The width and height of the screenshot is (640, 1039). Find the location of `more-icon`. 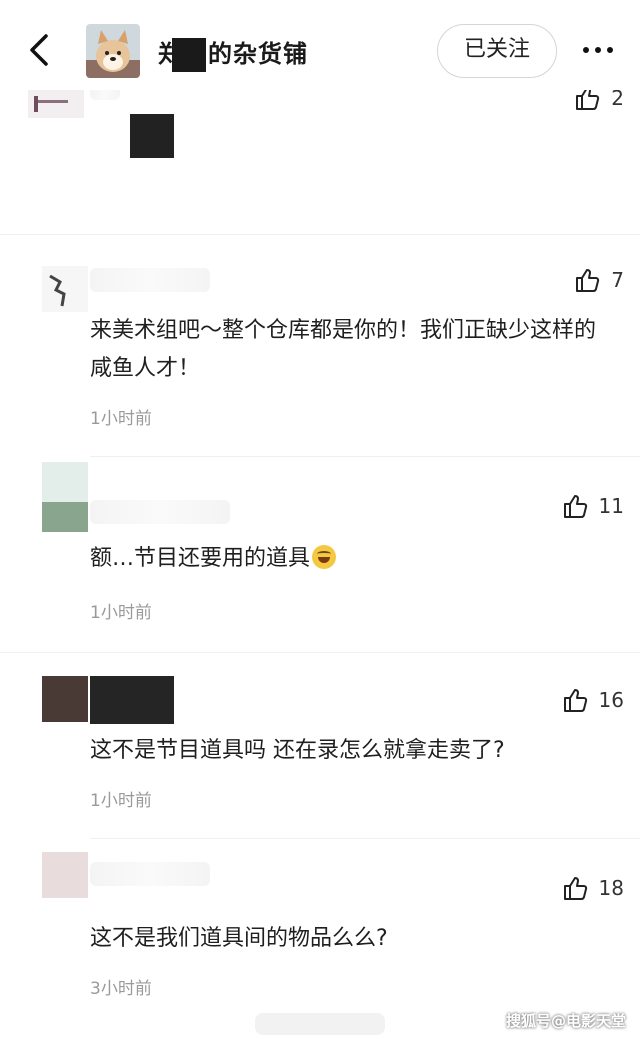

more-icon is located at coordinates (602, 50).